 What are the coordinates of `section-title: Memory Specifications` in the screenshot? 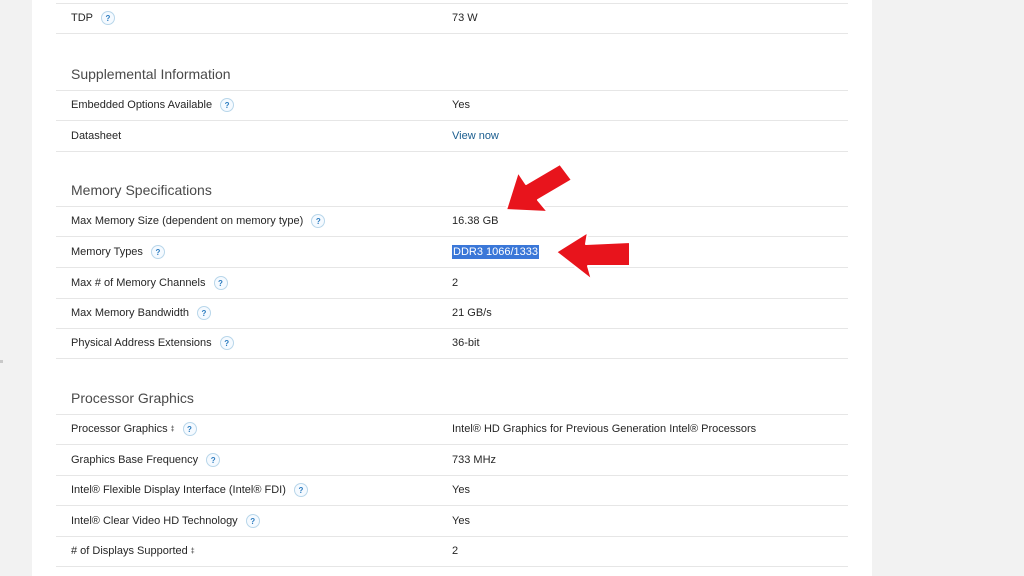 It's located at (141, 190).